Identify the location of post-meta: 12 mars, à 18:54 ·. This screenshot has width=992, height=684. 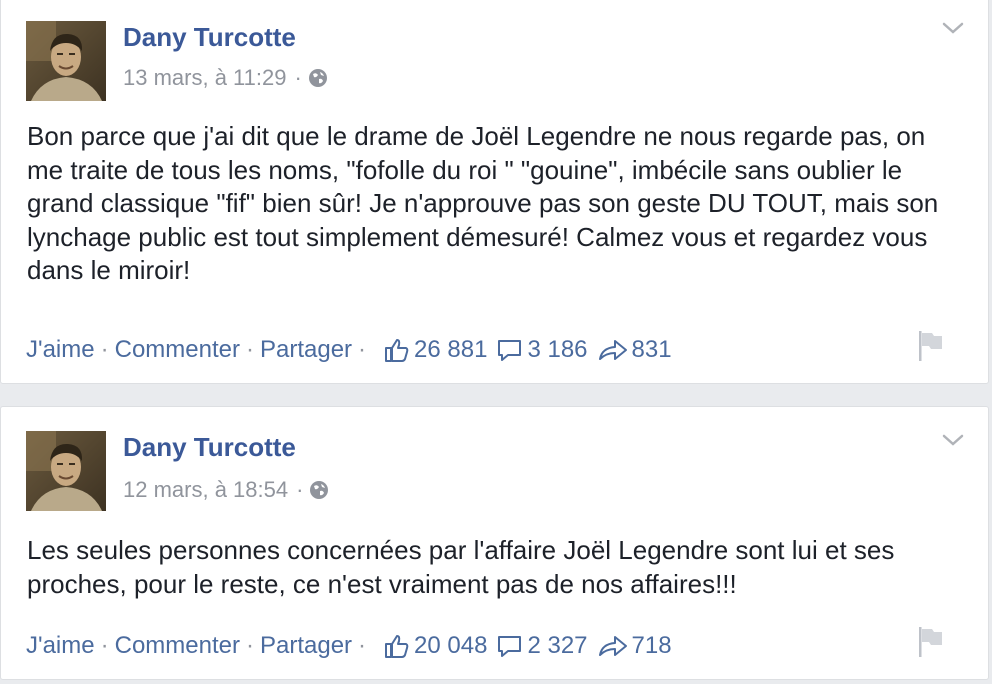
(226, 490).